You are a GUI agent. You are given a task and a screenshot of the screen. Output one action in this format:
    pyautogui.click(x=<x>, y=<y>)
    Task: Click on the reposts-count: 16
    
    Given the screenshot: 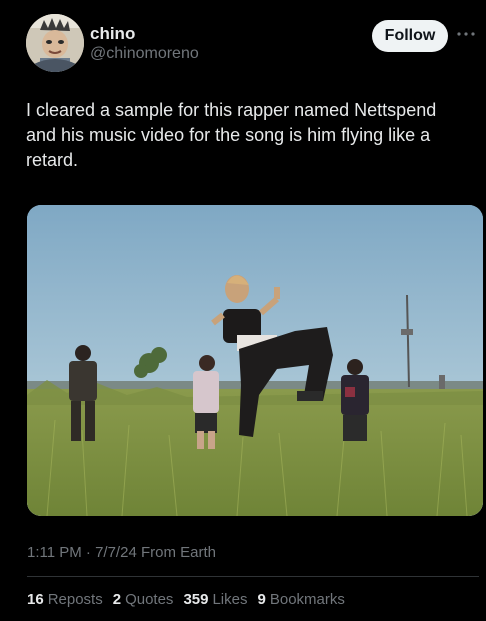 What is the action you would take?
    pyautogui.click(x=35, y=599)
    